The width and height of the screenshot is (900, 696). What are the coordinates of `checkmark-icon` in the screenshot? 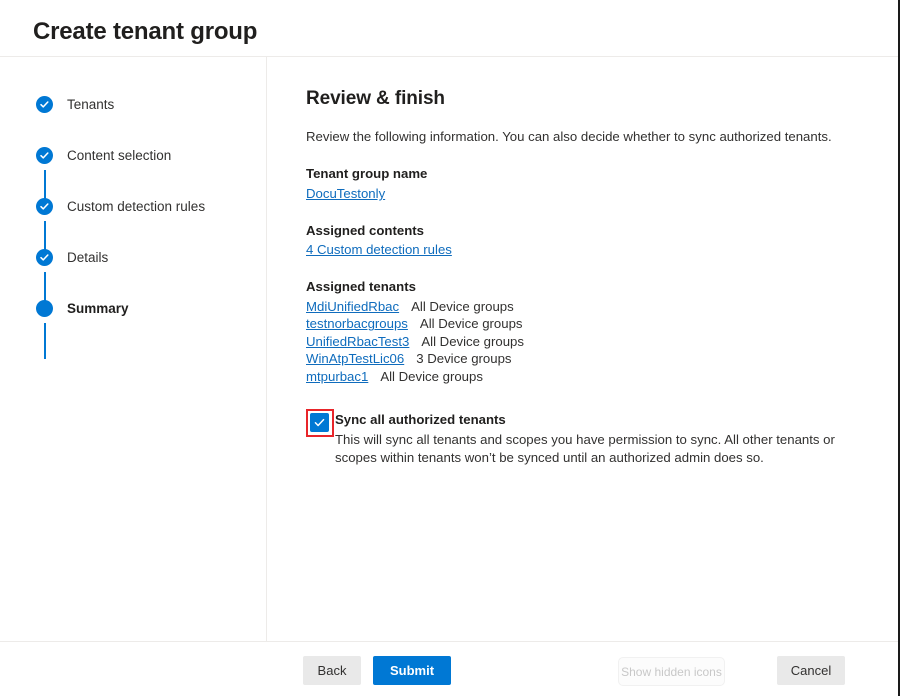 It's located at (319, 422).